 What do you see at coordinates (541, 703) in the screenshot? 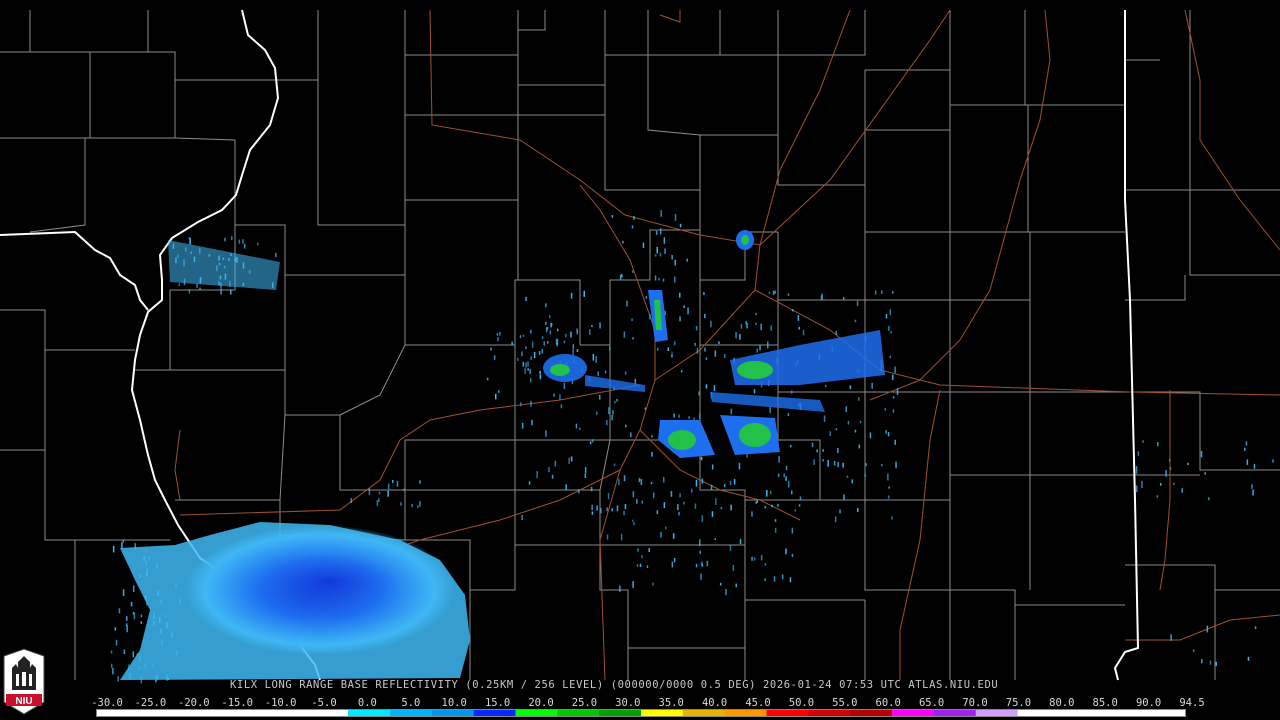
I see `scale-label: 20.0` at bounding box center [541, 703].